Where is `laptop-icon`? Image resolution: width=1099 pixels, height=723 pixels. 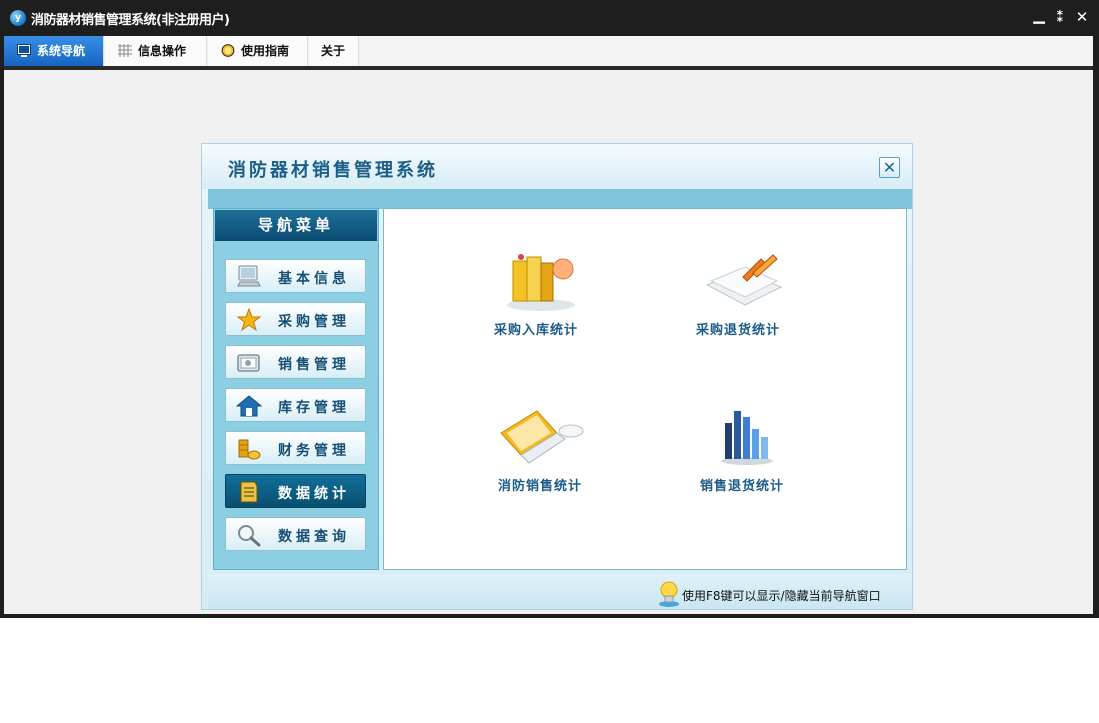 laptop-icon is located at coordinates (542, 437).